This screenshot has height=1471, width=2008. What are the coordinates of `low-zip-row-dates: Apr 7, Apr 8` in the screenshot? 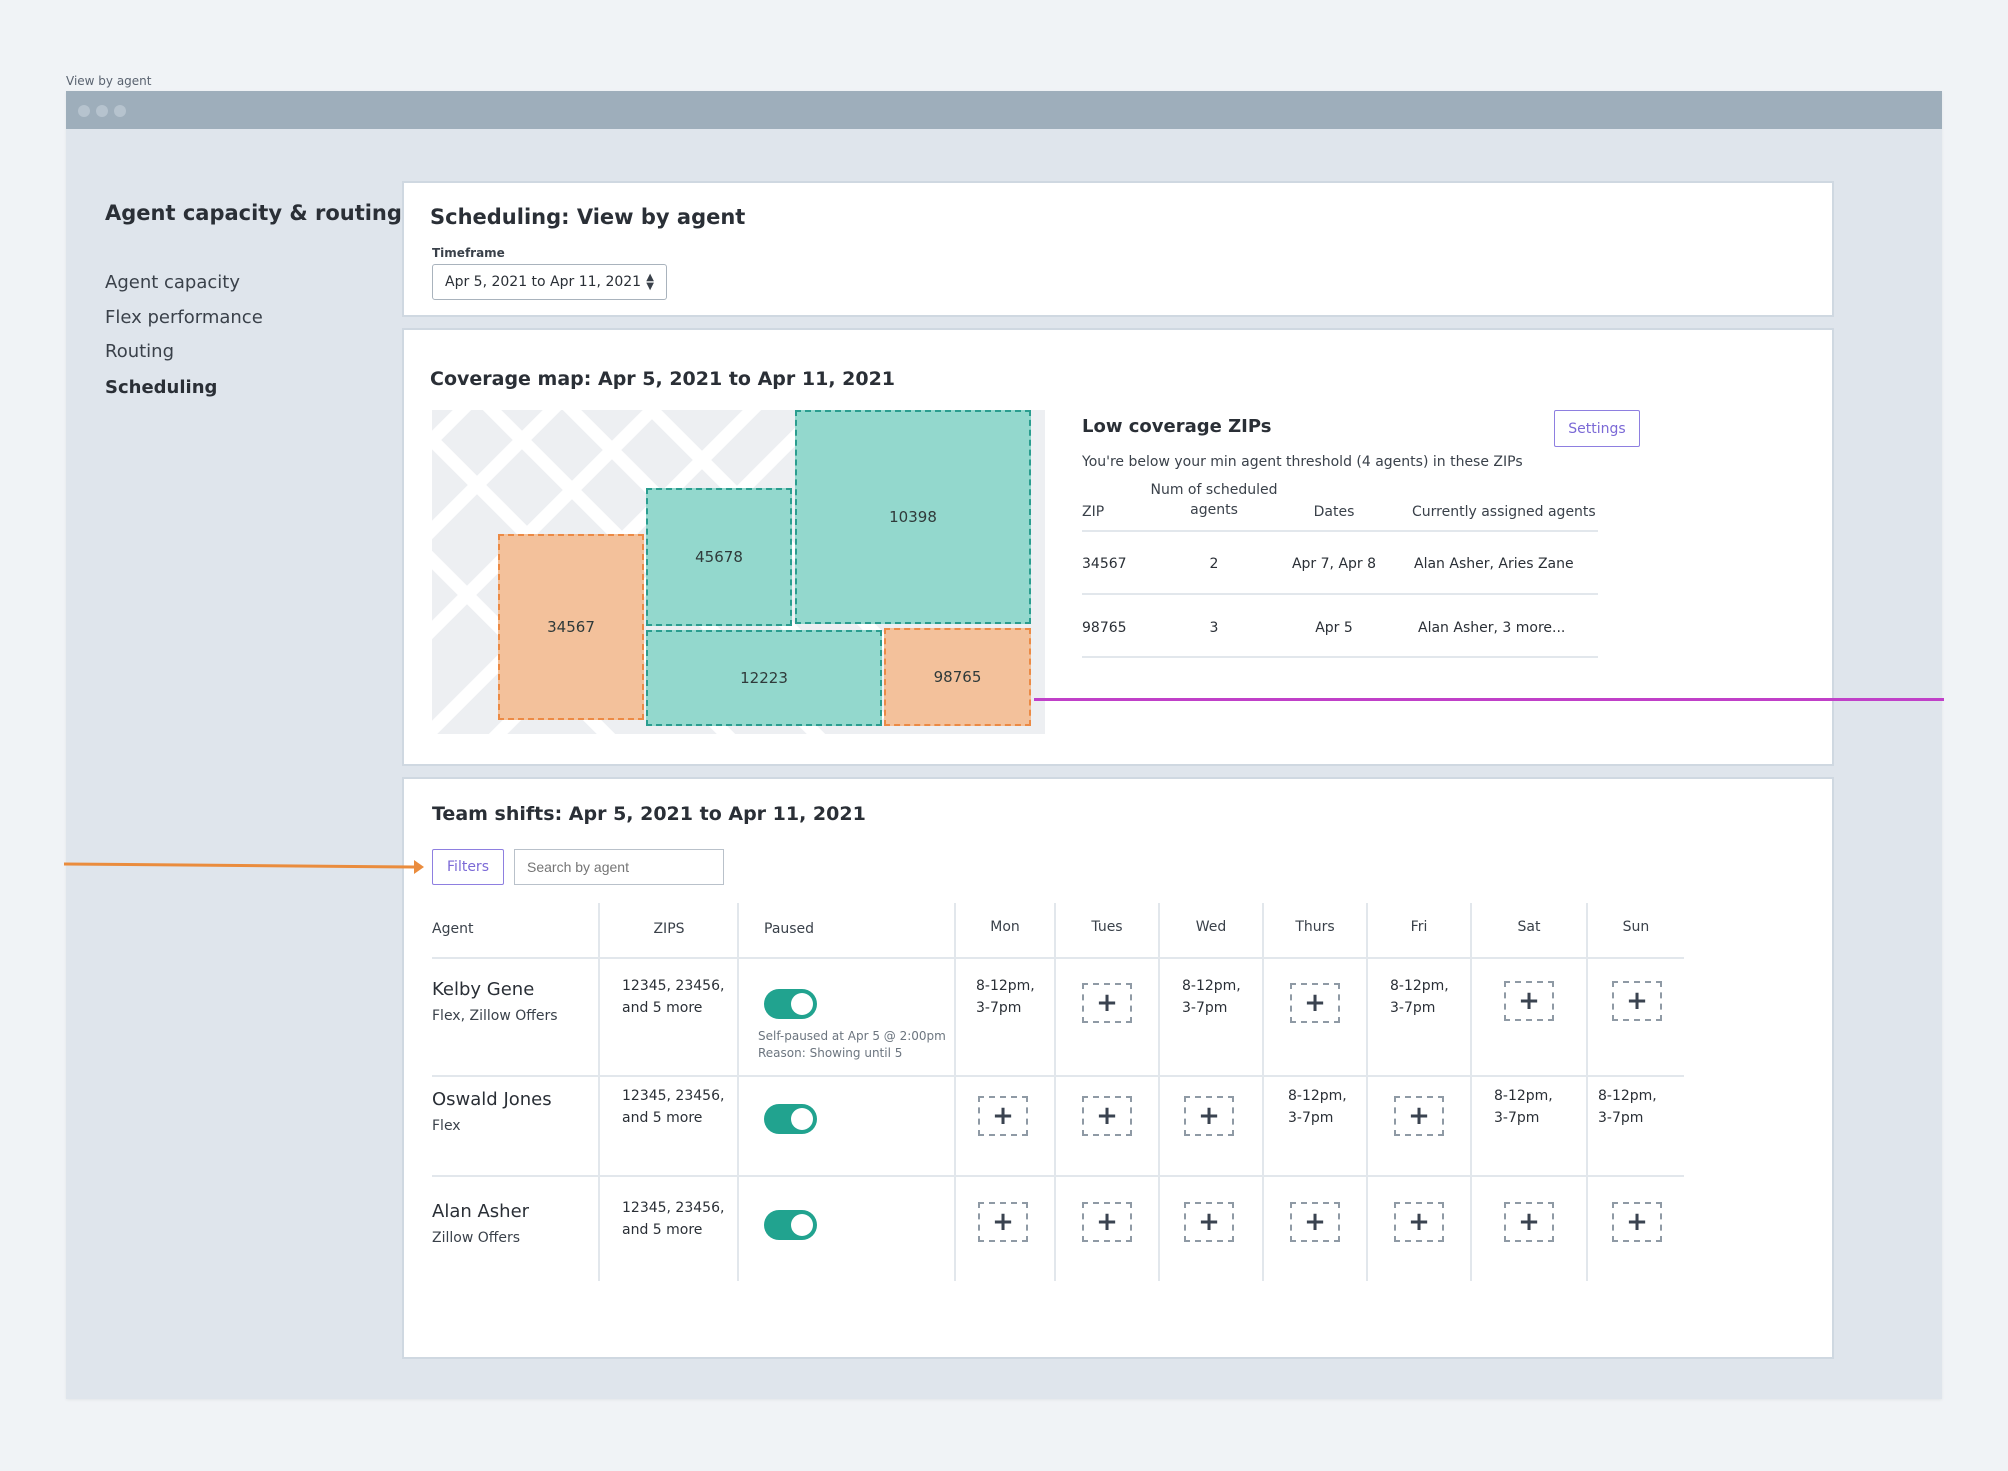 It's located at (1334, 564).